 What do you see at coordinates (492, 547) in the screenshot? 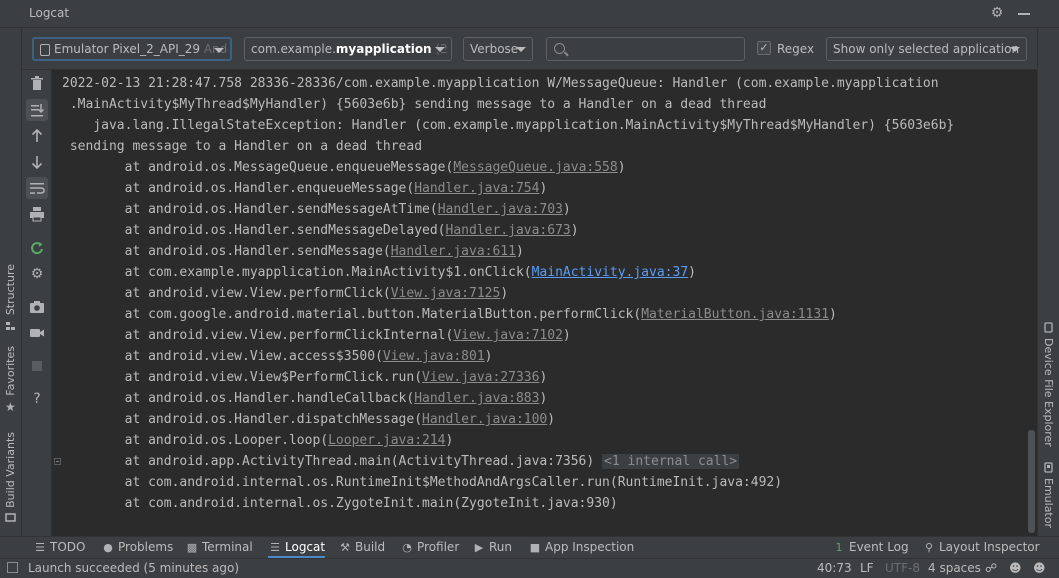
I see `tab-run: ▶ Run` at bounding box center [492, 547].